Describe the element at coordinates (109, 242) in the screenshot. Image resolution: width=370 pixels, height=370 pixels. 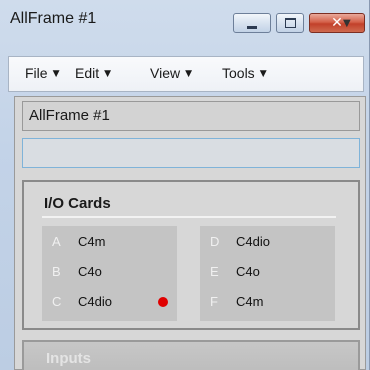
I see `card-slot-a: A C4m` at that location.